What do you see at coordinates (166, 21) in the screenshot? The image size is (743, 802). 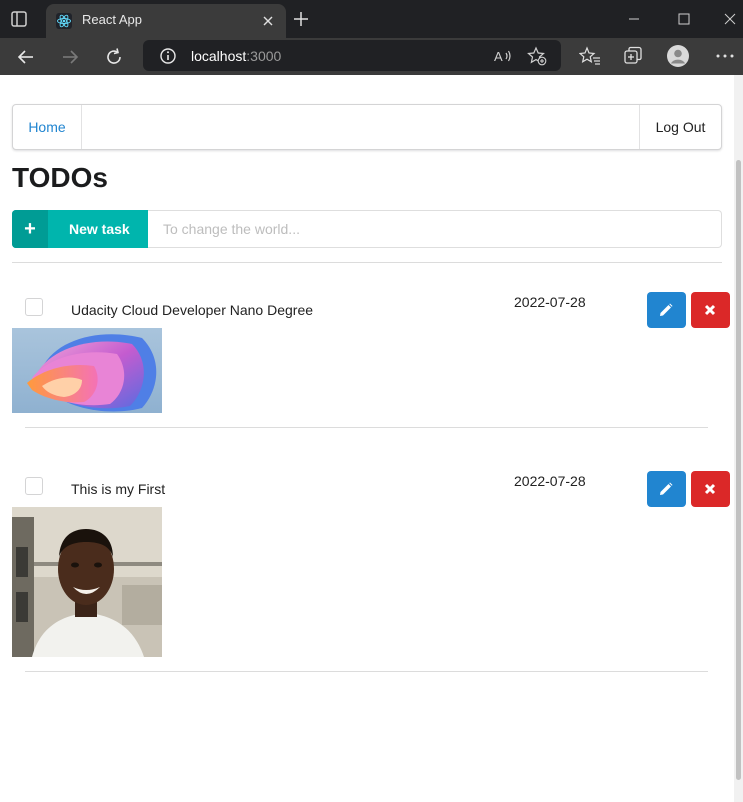 I see `browser-tab: React App` at bounding box center [166, 21].